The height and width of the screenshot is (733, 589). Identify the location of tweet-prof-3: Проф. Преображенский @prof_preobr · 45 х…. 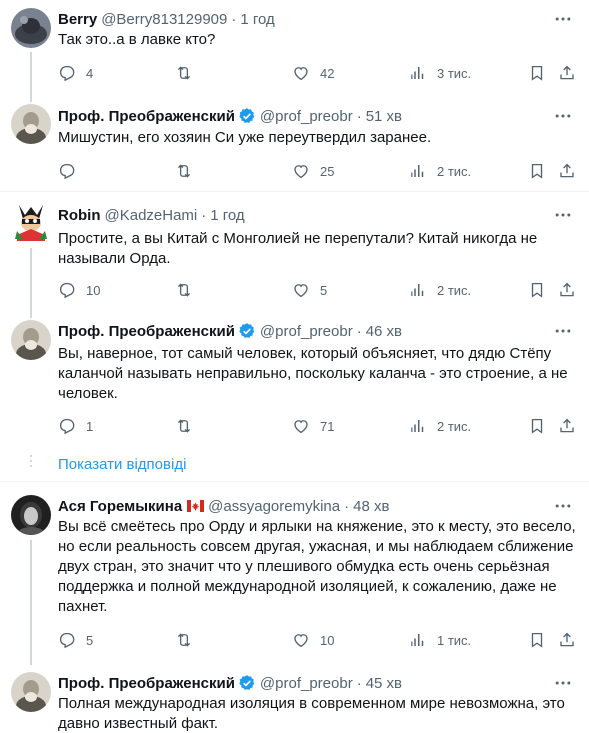
(294, 700).